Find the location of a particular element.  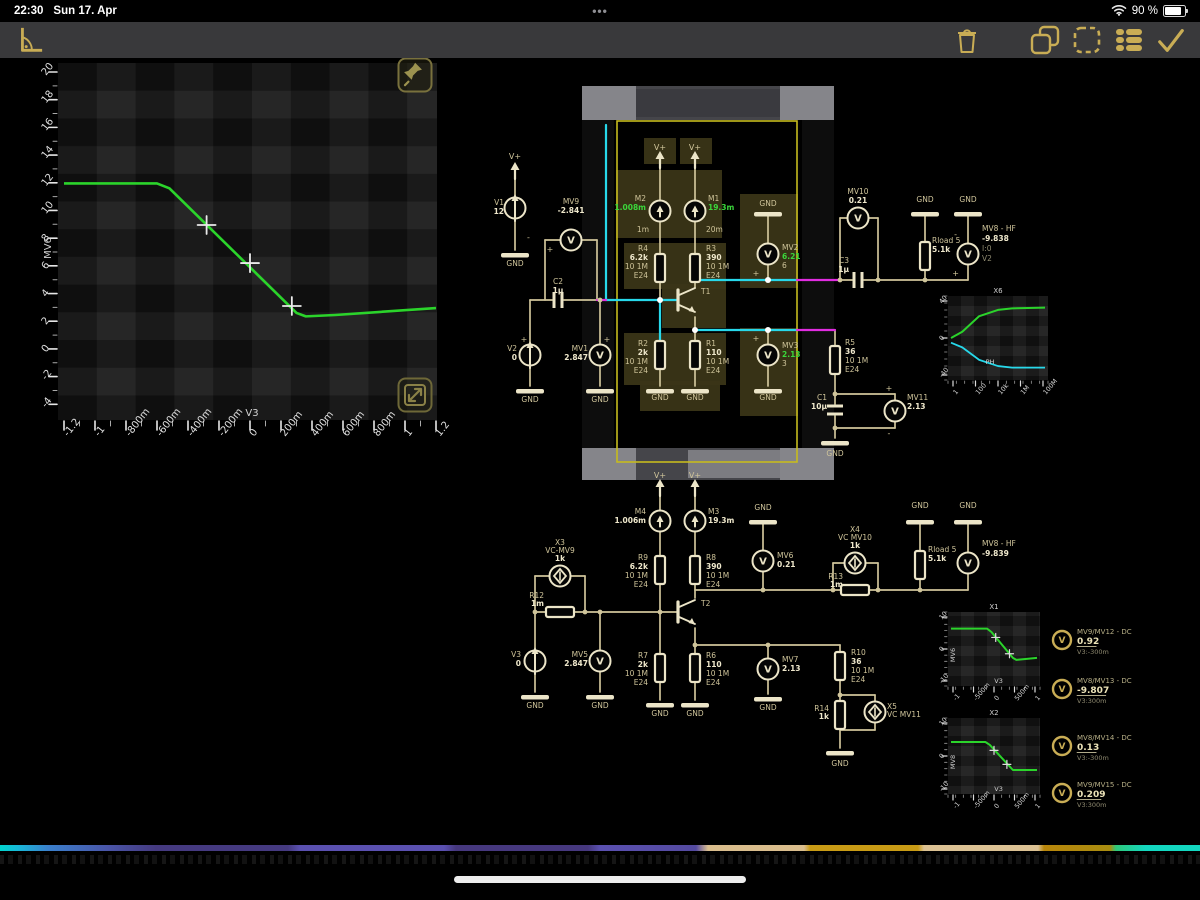

svg-text: R9 is located at coordinates (643, 557).